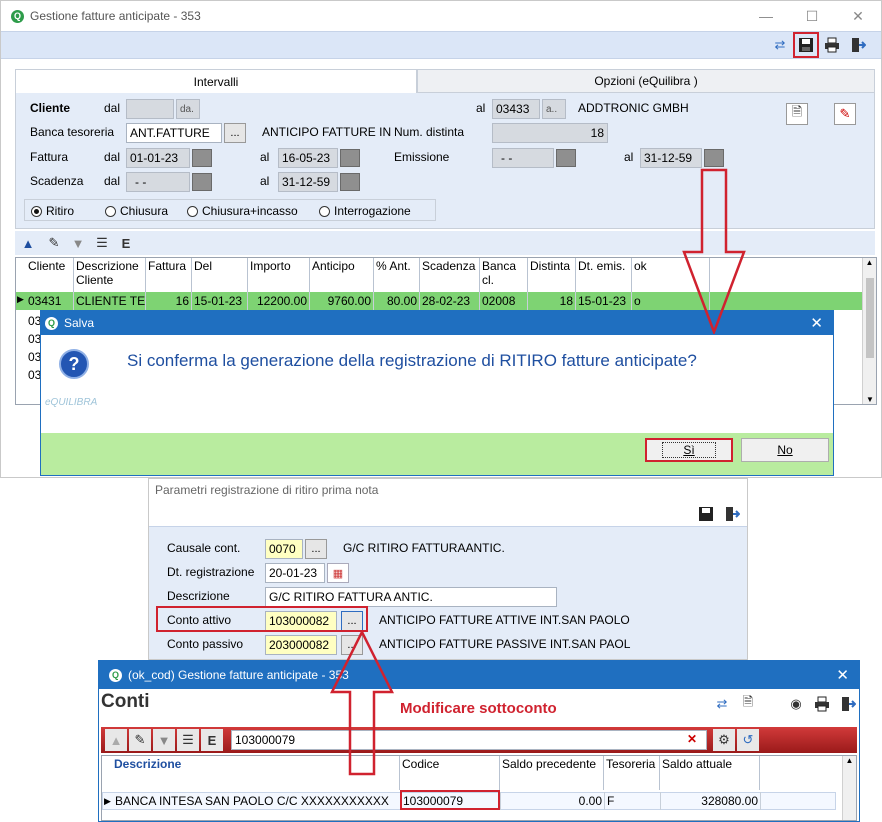 The width and height of the screenshot is (882, 822). What do you see at coordinates (445, 243) in the screenshot?
I see `grid-toolbar: ▲ ✎ ▼ ☰ E` at bounding box center [445, 243].